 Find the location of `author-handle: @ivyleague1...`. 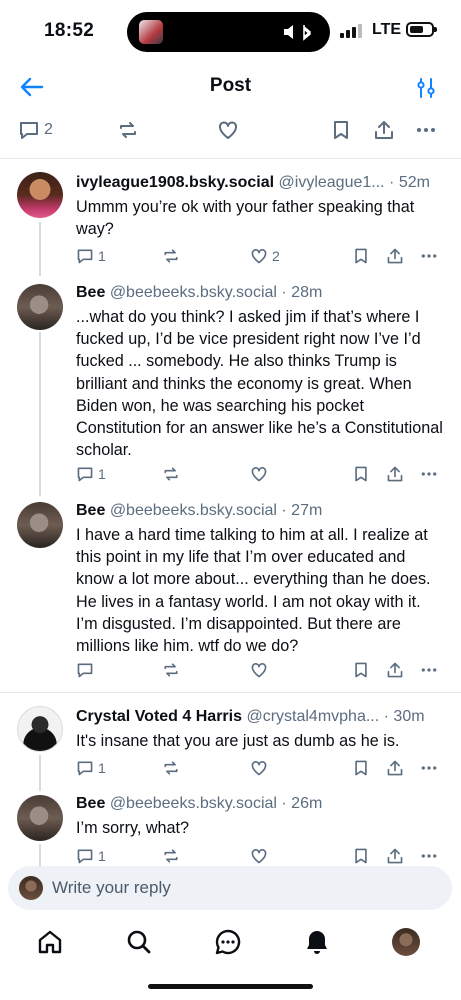

author-handle: @ivyleague1... is located at coordinates (332, 182).